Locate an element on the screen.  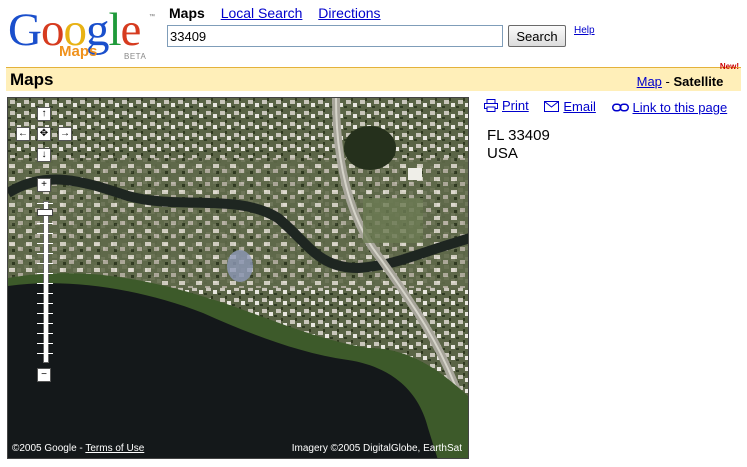
zoom-in-button: + is located at coordinates (44, 185).